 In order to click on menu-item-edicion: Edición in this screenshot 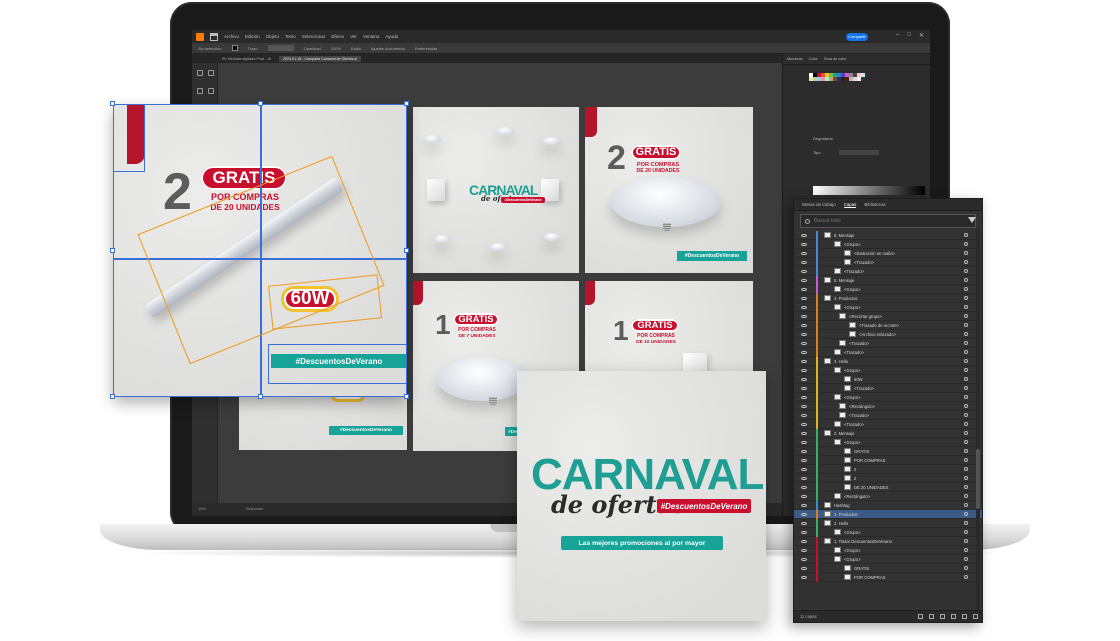, I will do `click(252, 36)`.